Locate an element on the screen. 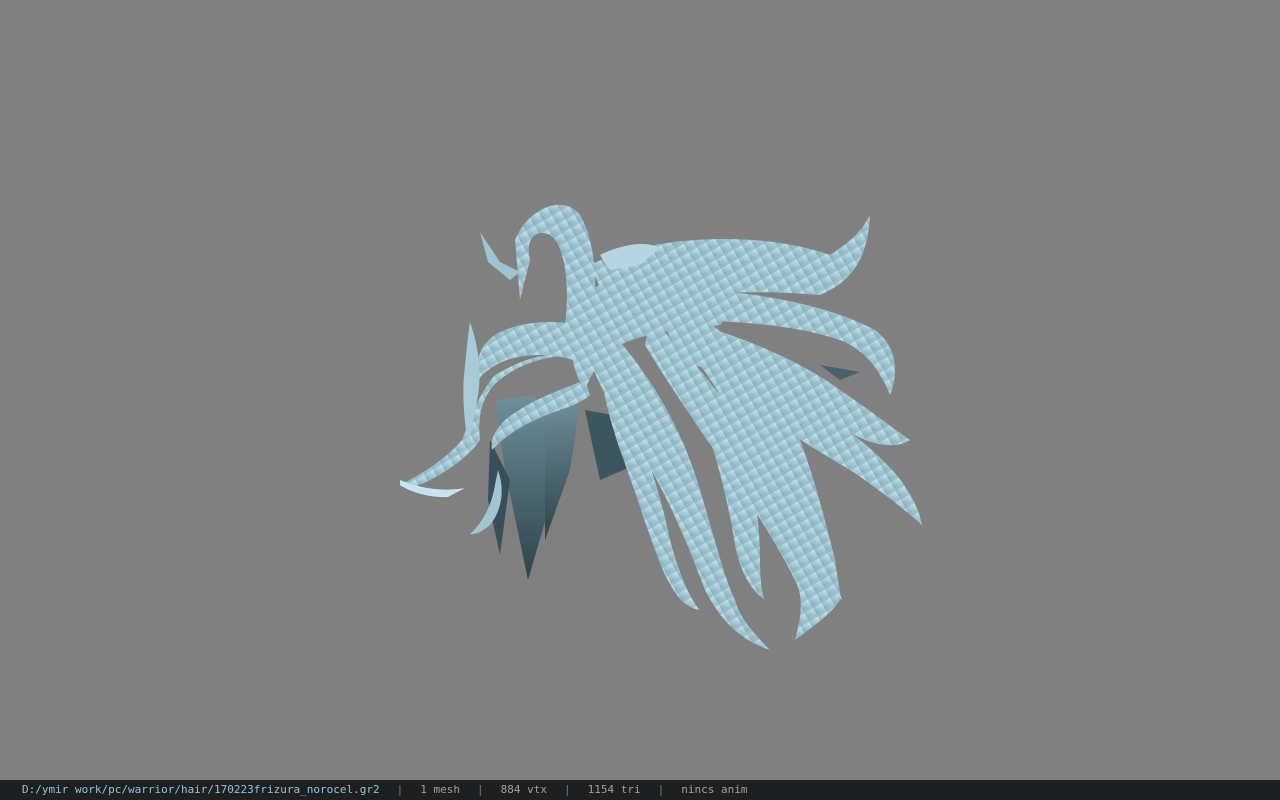  mesh-count: 1 mesh is located at coordinates (440, 789).